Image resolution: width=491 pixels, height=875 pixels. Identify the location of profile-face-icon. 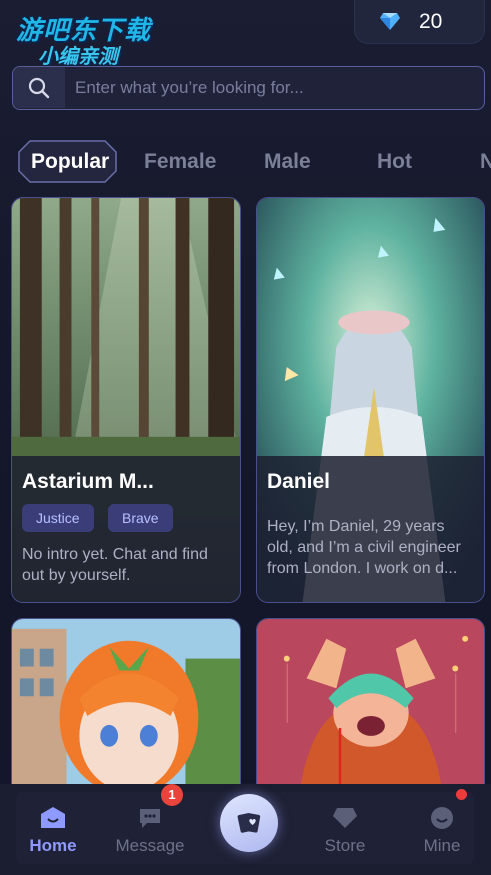
(442, 818).